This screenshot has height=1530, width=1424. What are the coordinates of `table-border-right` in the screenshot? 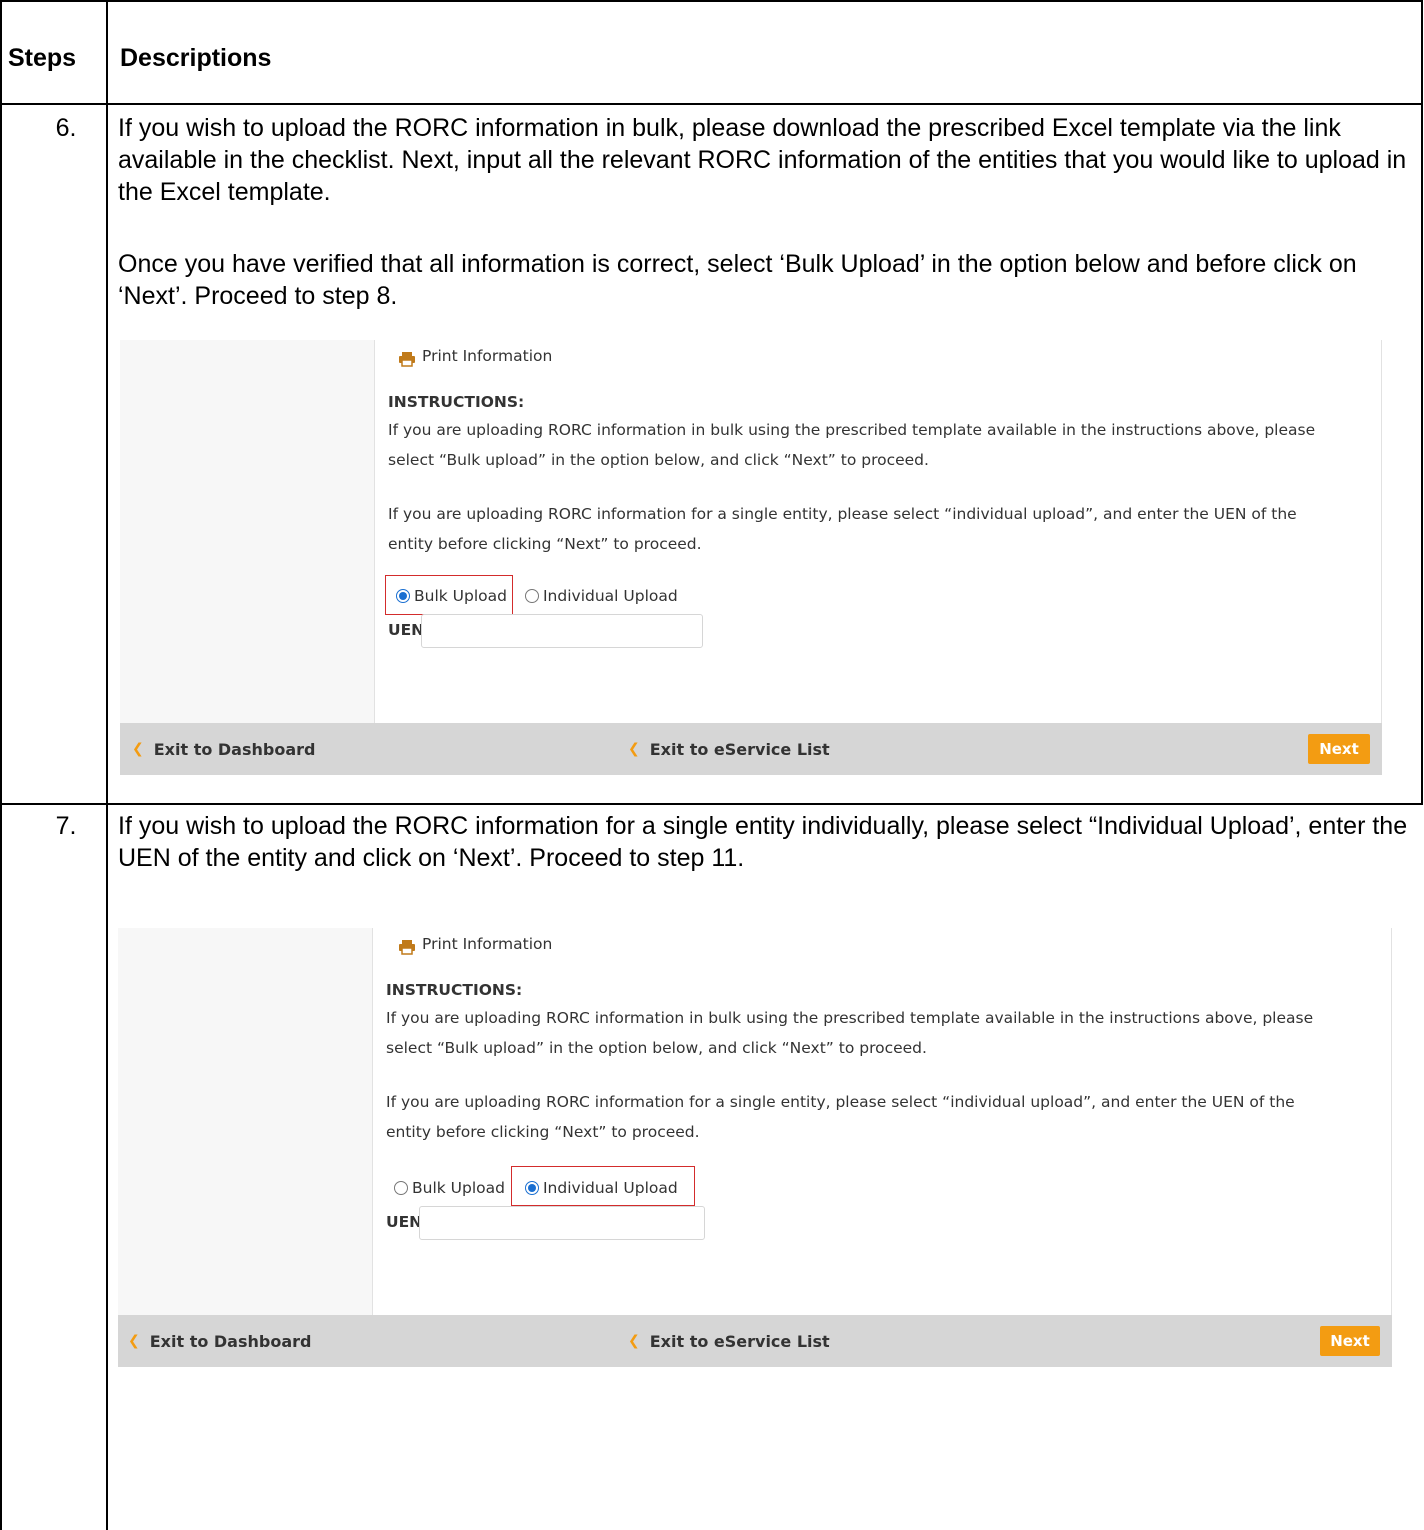 It's located at (1422, 402).